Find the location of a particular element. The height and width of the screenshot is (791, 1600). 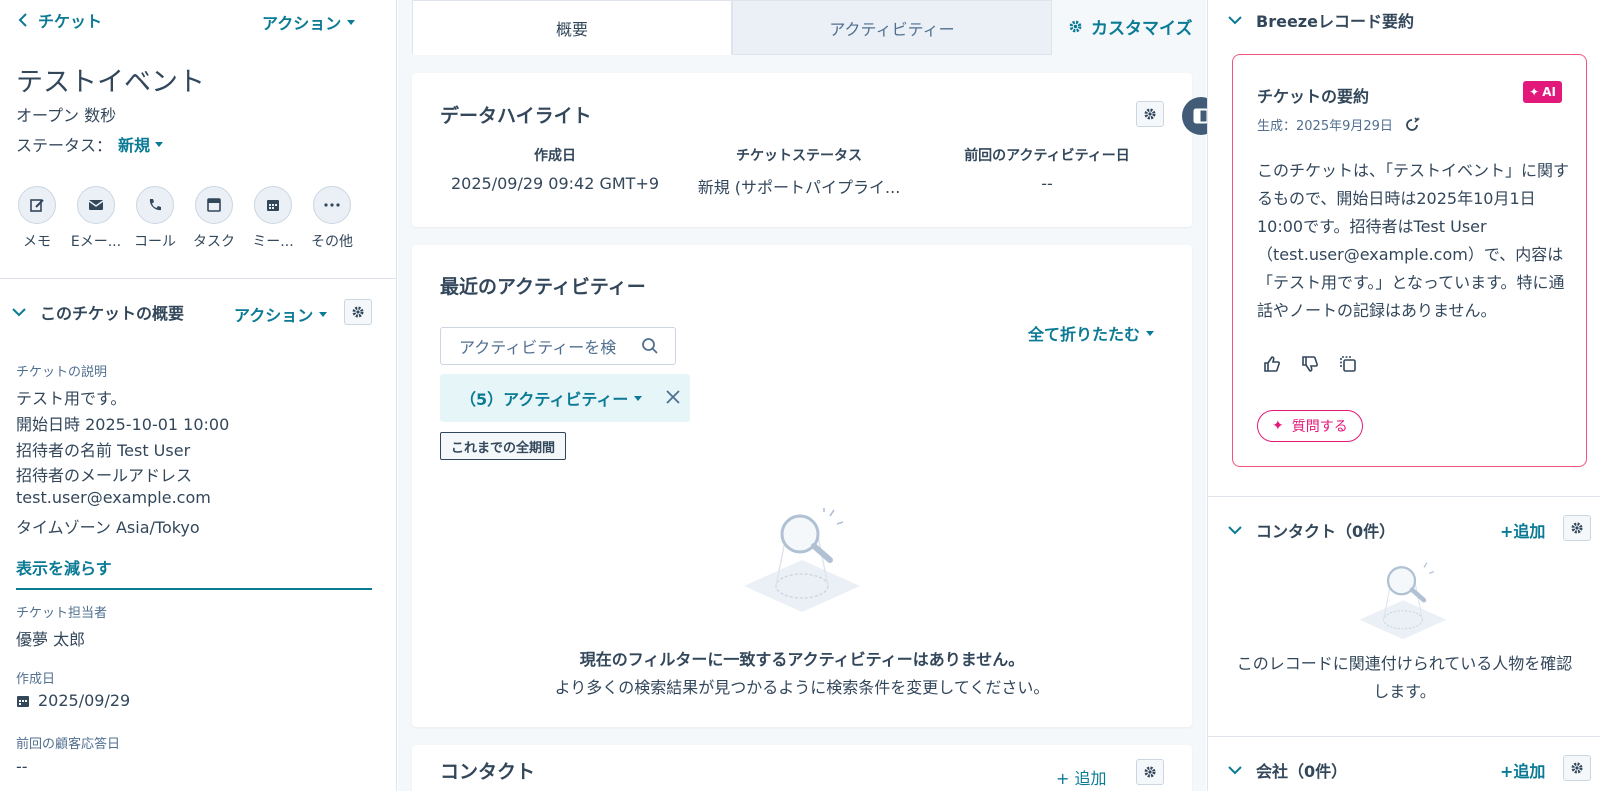

status-value: 新規 is located at coordinates (134, 145).